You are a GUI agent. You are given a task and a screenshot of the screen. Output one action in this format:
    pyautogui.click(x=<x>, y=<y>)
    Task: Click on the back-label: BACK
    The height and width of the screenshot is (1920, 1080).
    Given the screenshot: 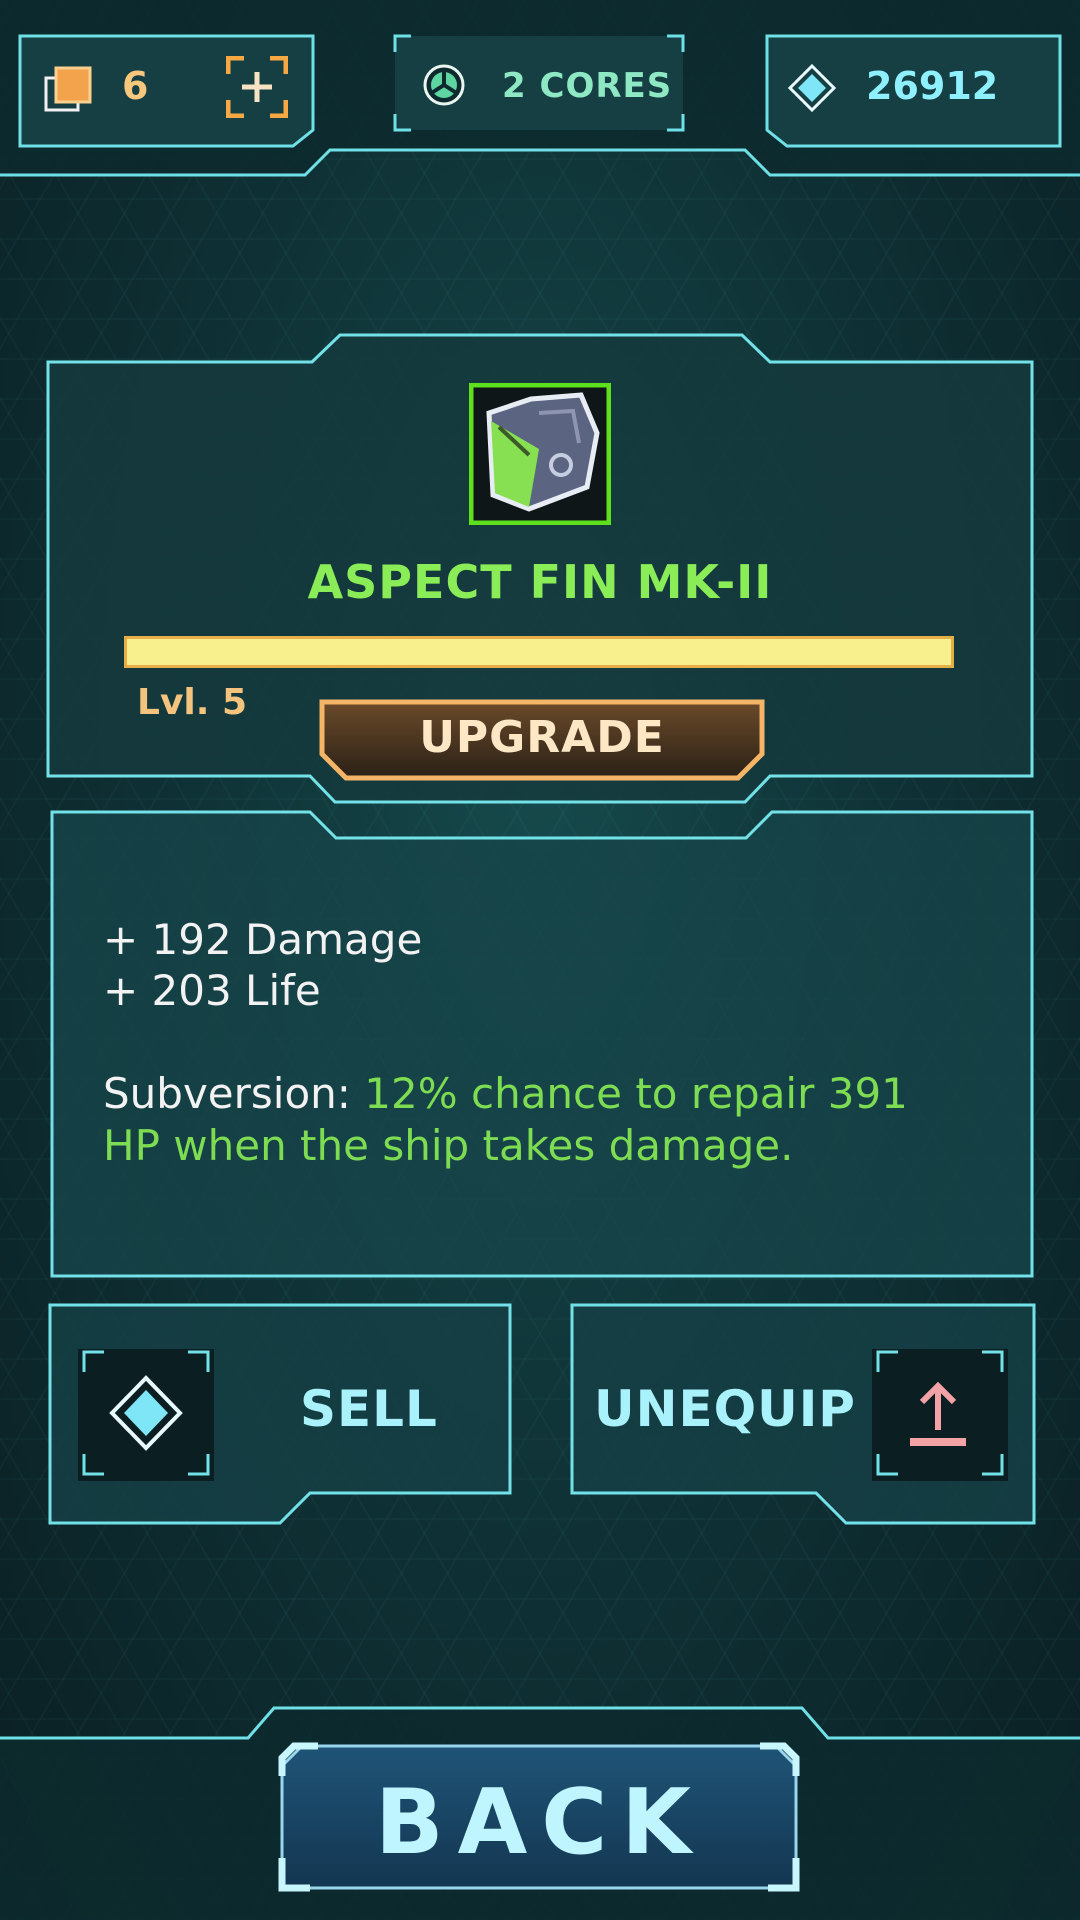 What is the action you would take?
    pyautogui.click(x=540, y=1822)
    